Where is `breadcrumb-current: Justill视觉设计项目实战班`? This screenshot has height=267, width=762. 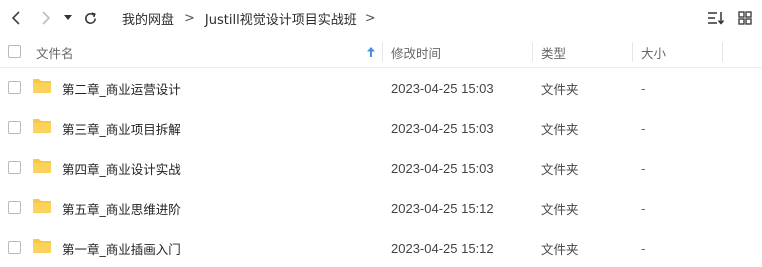
breadcrumb-current: Justill视觉设计项目实战班 is located at coordinates (281, 18).